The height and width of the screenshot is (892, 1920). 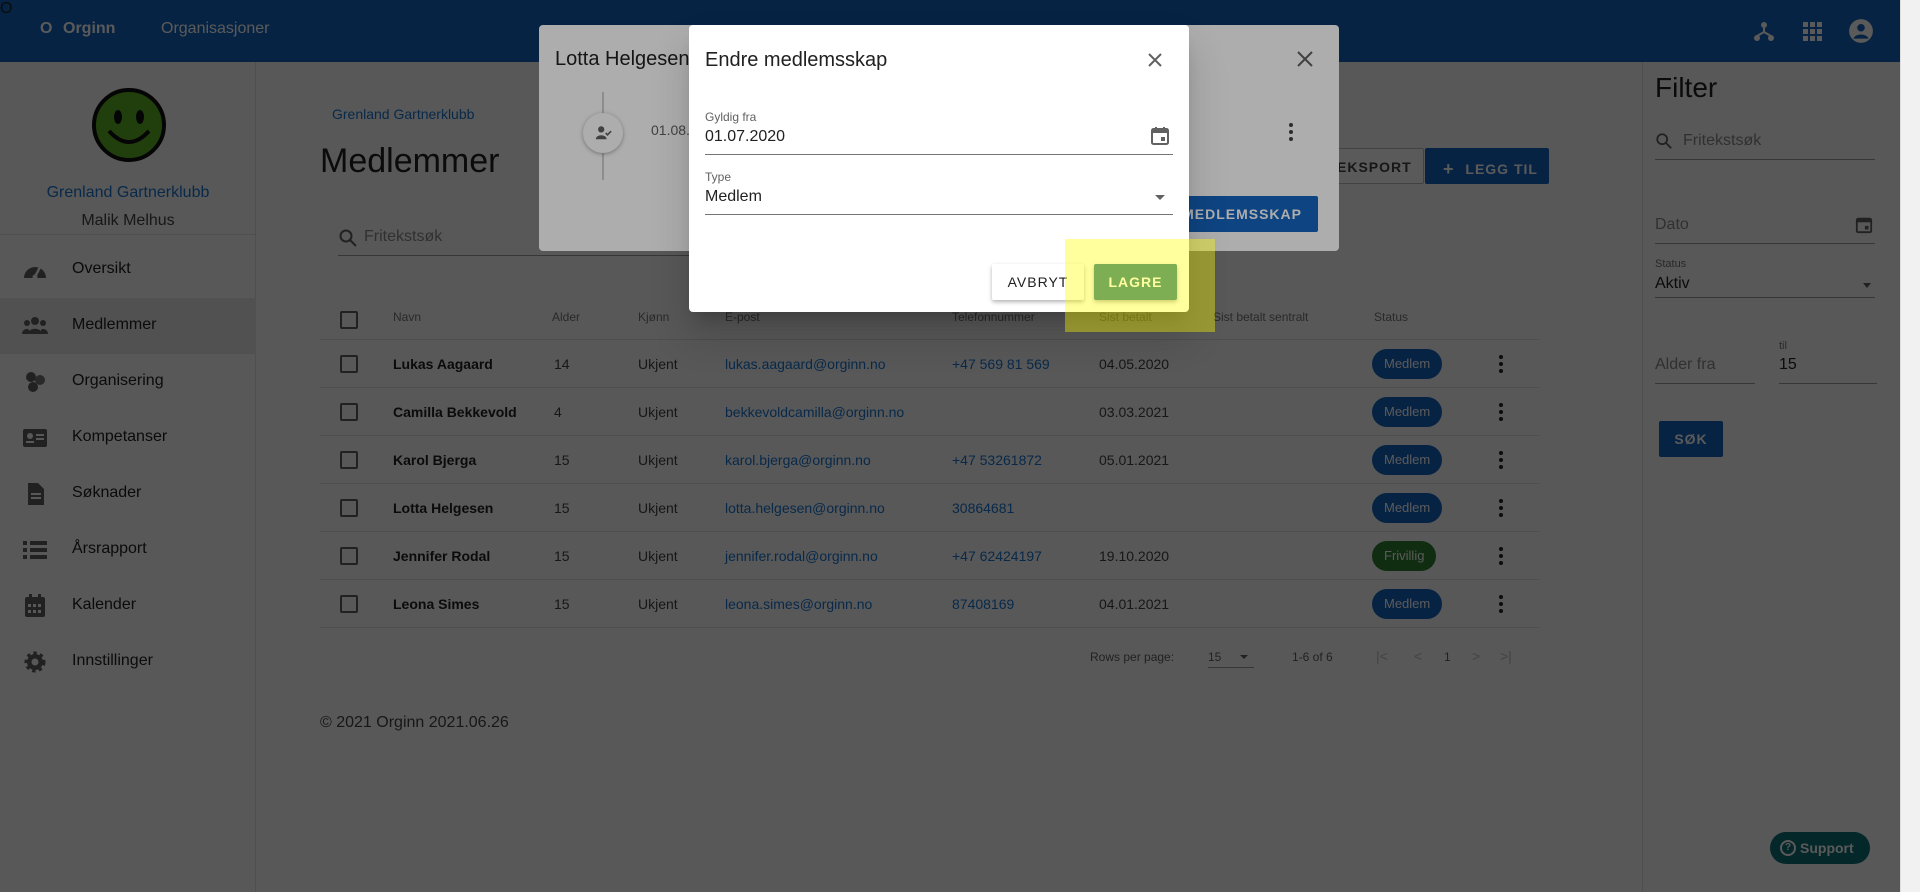 I want to click on valid-from-underline, so click(x=939, y=154).